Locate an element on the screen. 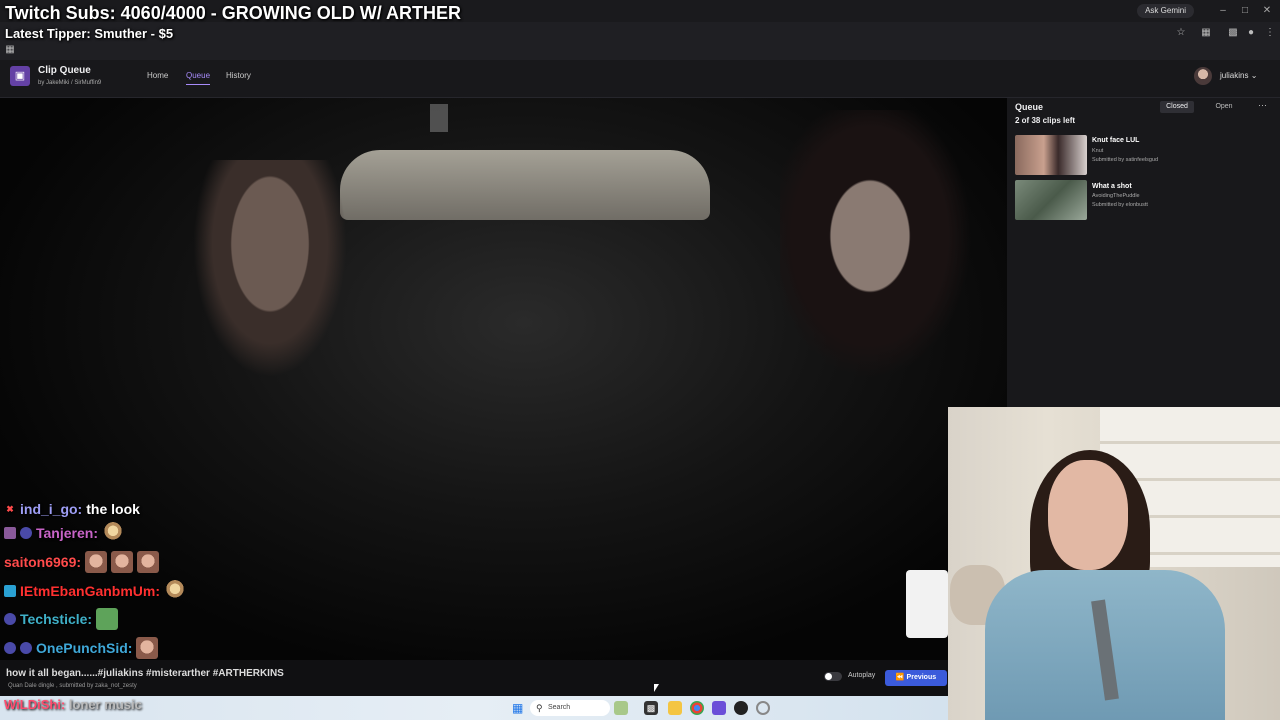 The height and width of the screenshot is (720, 1280). chat-message: WiLDiShi: loner music is located at coordinates (73, 704).